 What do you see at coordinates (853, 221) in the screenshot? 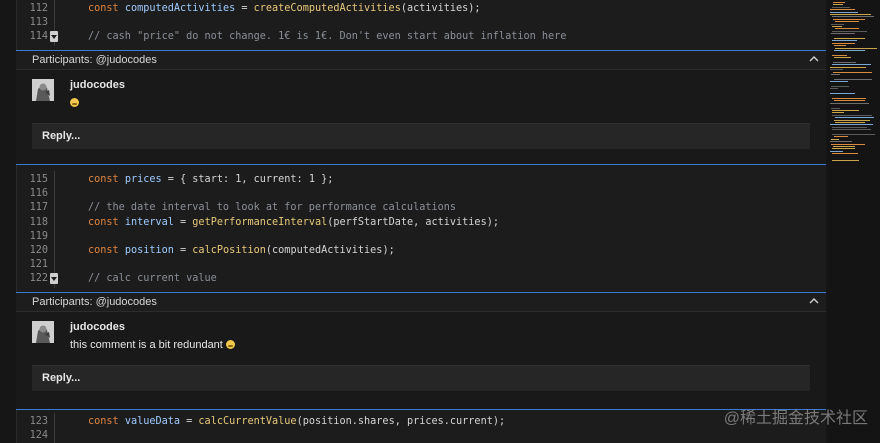
I see `minimap` at bounding box center [853, 221].